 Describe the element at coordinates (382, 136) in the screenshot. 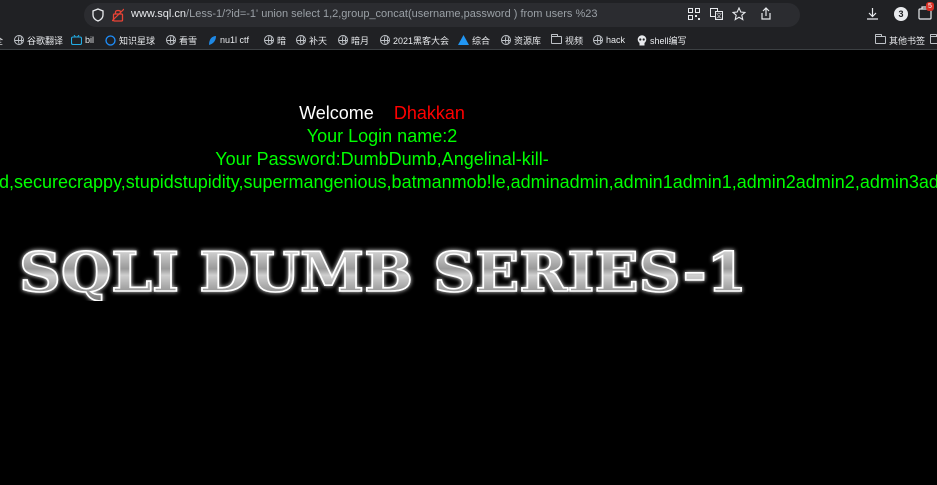

I see `login-name-line: Your Login name:2` at that location.